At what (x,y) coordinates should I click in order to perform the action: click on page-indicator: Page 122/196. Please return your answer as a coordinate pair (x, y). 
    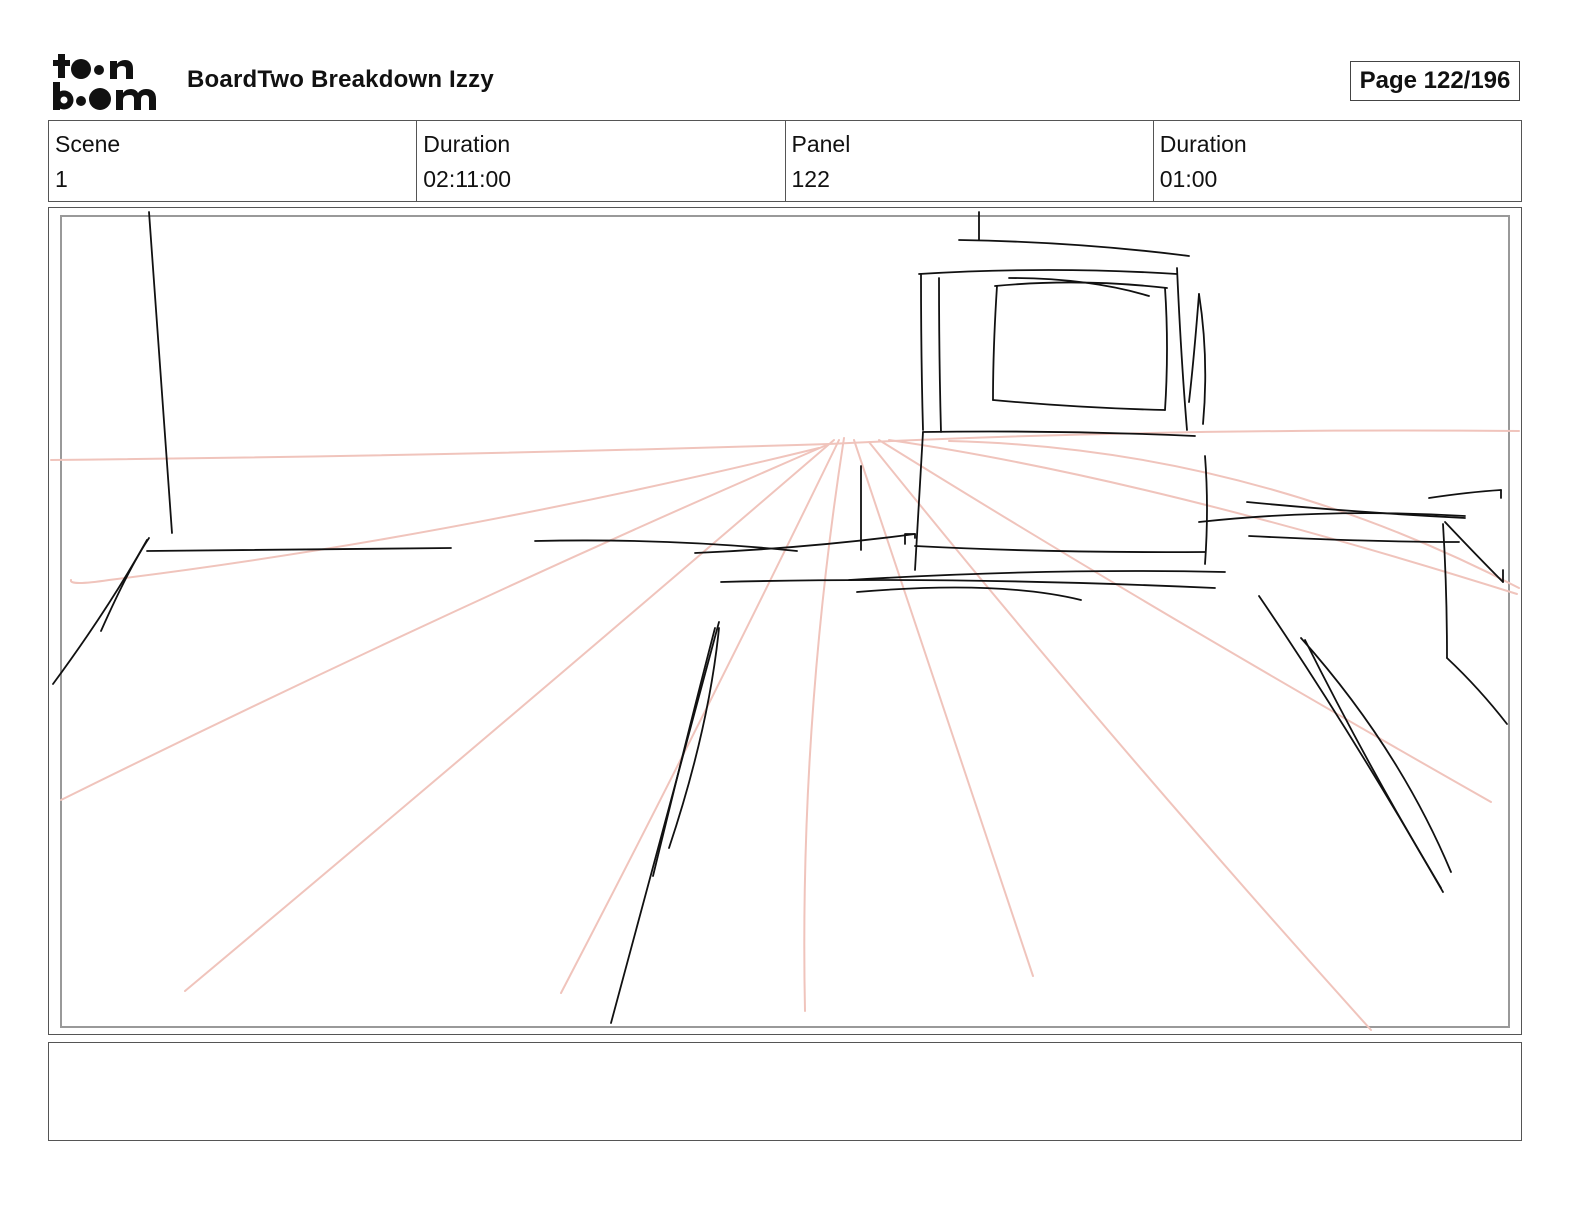
    Looking at the image, I should click on (1435, 81).